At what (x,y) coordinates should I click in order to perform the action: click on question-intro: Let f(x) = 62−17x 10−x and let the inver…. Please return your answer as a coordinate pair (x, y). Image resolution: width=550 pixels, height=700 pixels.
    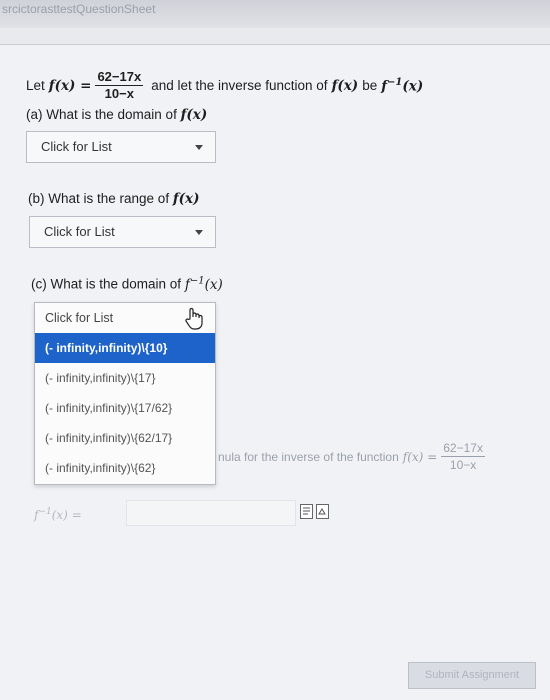
    Looking at the image, I should click on (224, 85).